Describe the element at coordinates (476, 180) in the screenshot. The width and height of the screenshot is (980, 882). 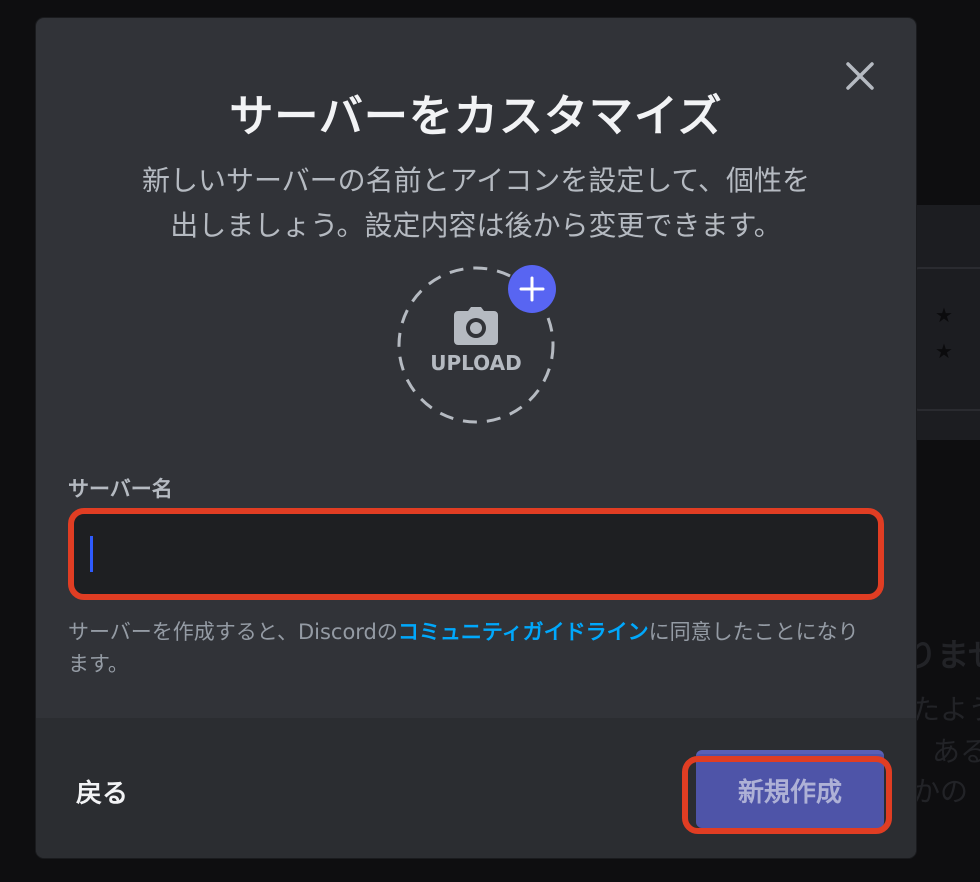
I see `subtitle-line: 新しいサーバーの名前とアイコンを設定して、個性を` at that location.